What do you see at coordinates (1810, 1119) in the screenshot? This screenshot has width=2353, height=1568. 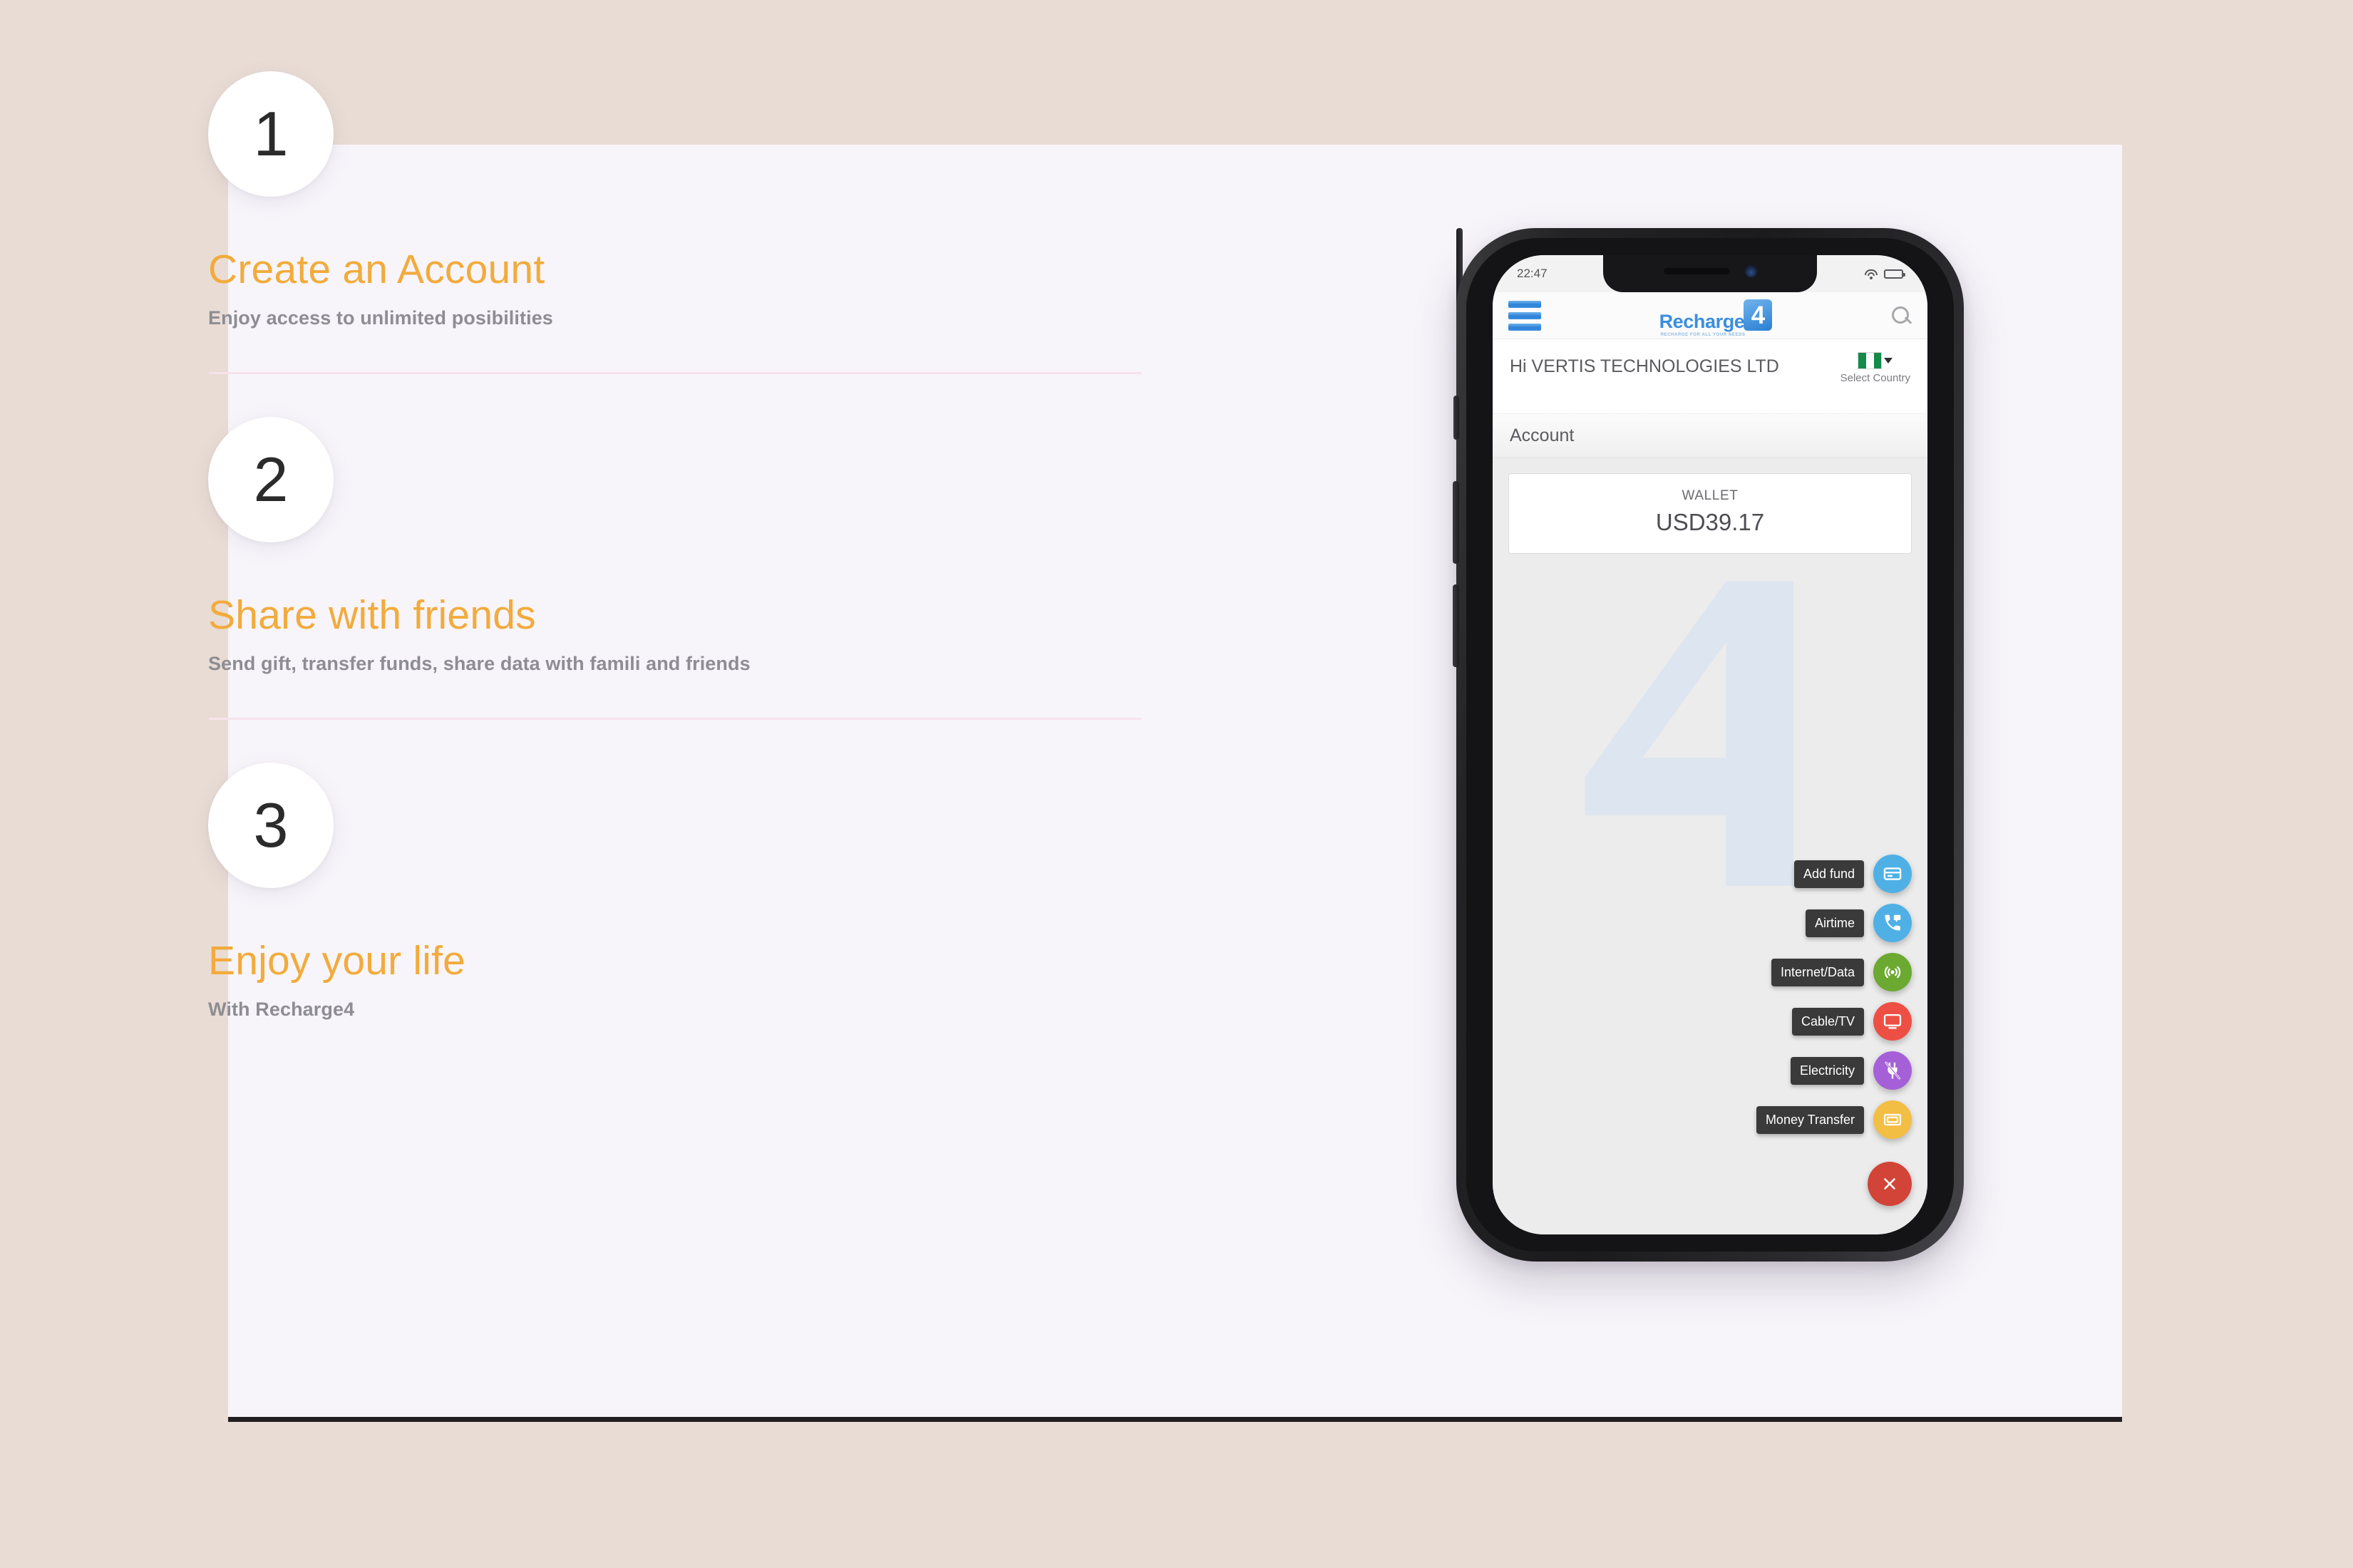 I see `fab-label-money-transfer: Money Transfer` at bounding box center [1810, 1119].